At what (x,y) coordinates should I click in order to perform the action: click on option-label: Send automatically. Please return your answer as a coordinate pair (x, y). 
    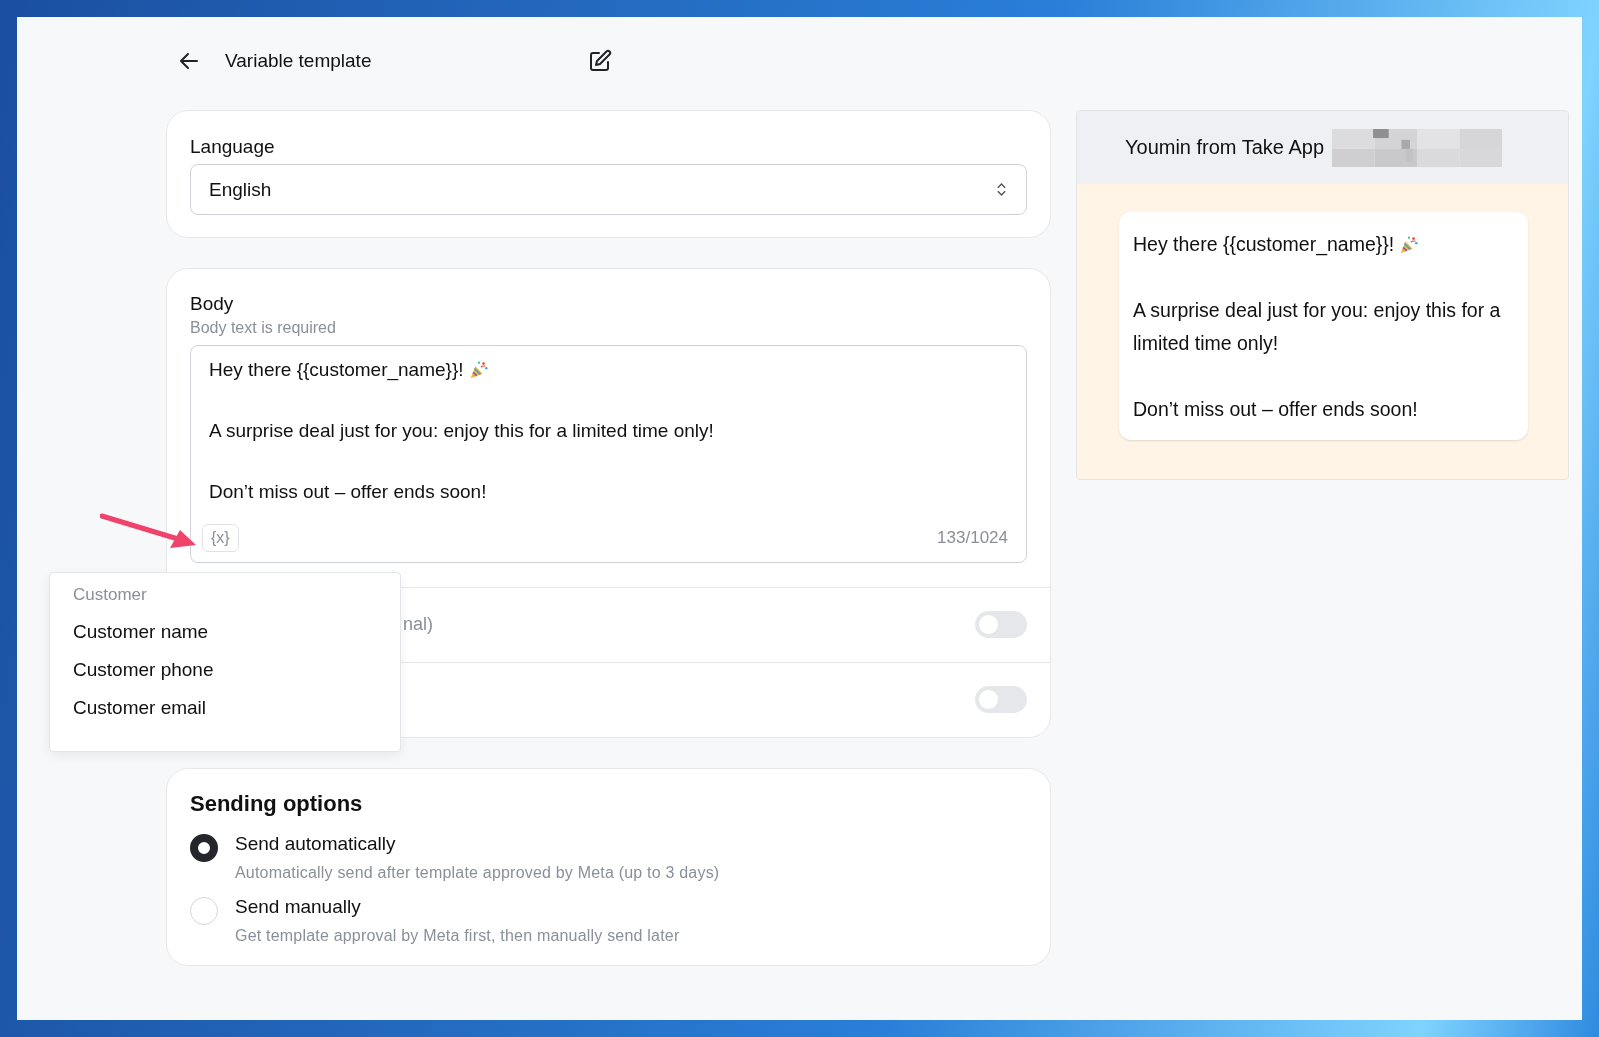
    Looking at the image, I should click on (316, 843).